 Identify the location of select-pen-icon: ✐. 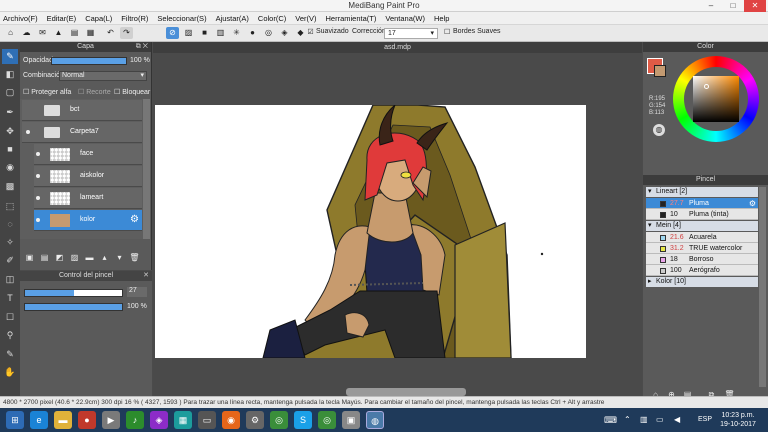
(10, 260).